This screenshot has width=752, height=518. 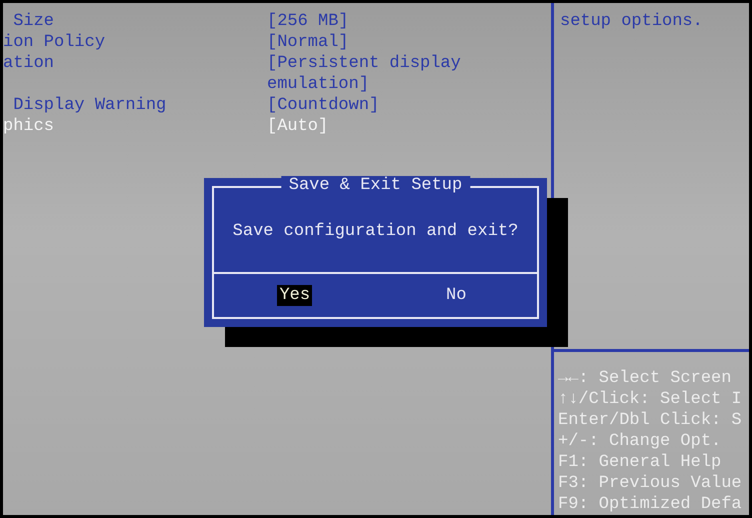 I want to click on help-text: setup options., so click(x=631, y=22).